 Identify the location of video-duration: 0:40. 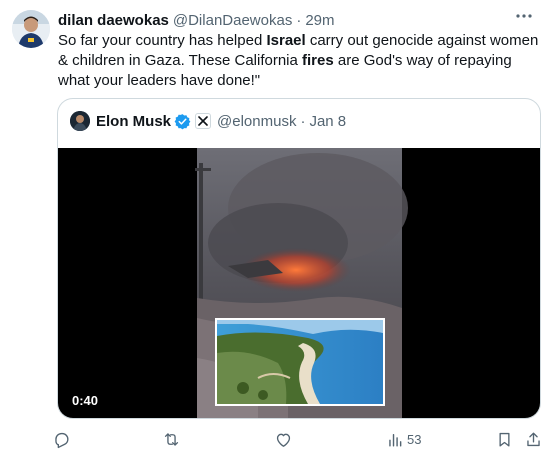
(85, 400).